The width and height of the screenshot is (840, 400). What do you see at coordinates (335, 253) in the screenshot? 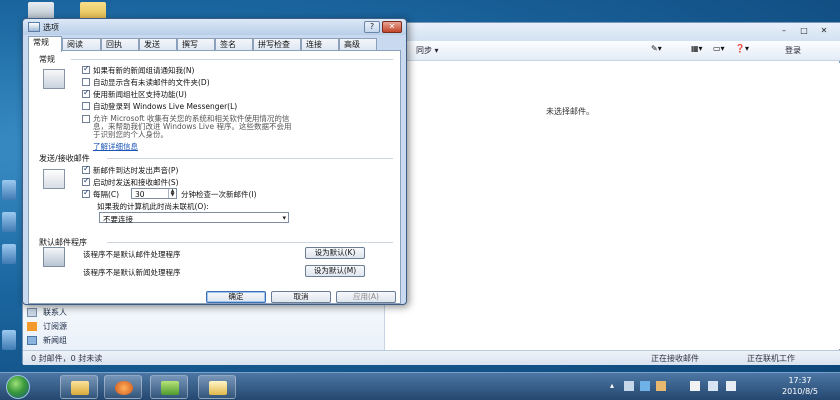
I see `set-default-mail-button: 设为默认(K)` at bounding box center [335, 253].